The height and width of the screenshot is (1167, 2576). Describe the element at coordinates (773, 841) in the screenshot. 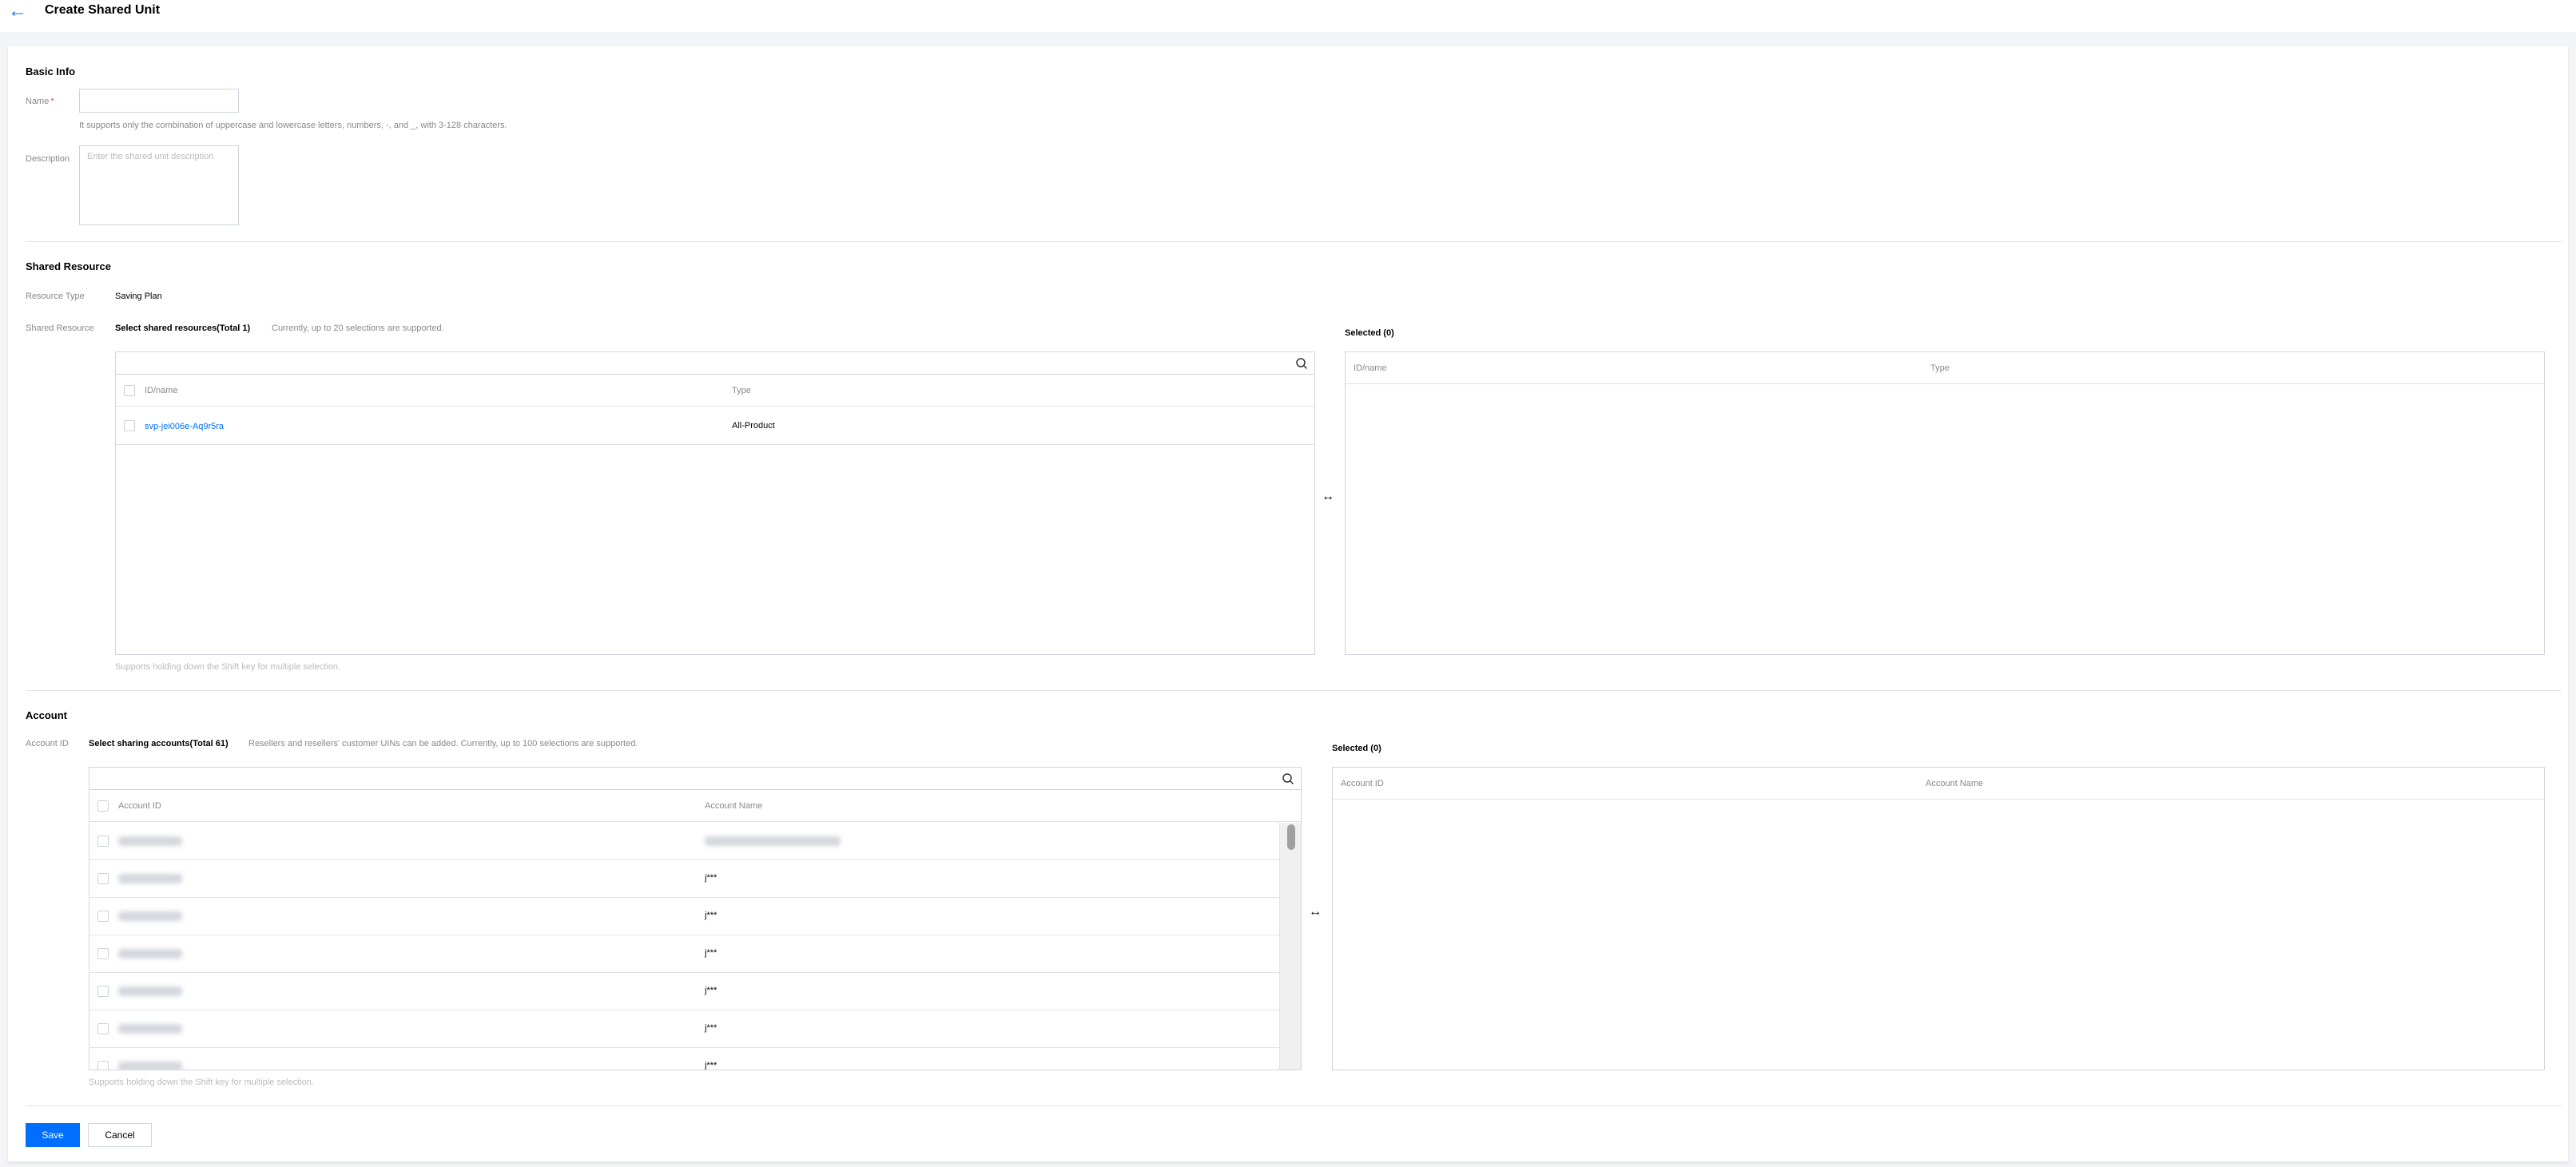

I see `redacted-account-name` at that location.